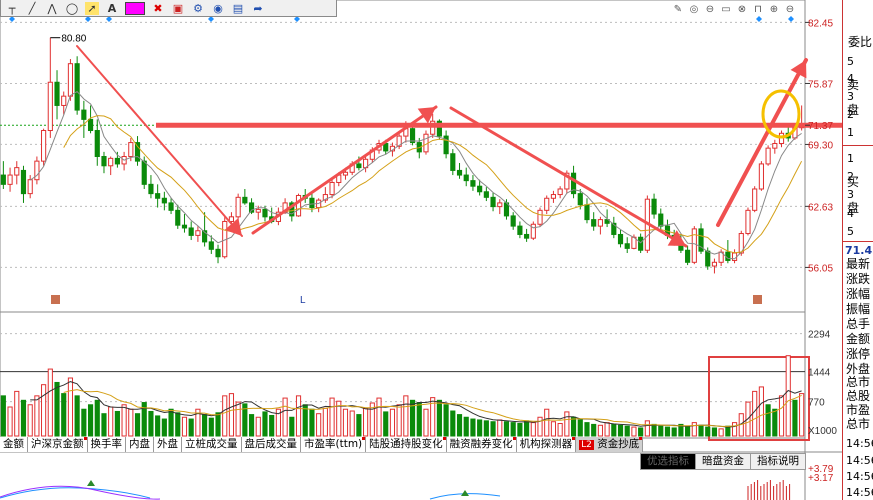  I want to click on trend-arrow-guide, so click(159, 141).